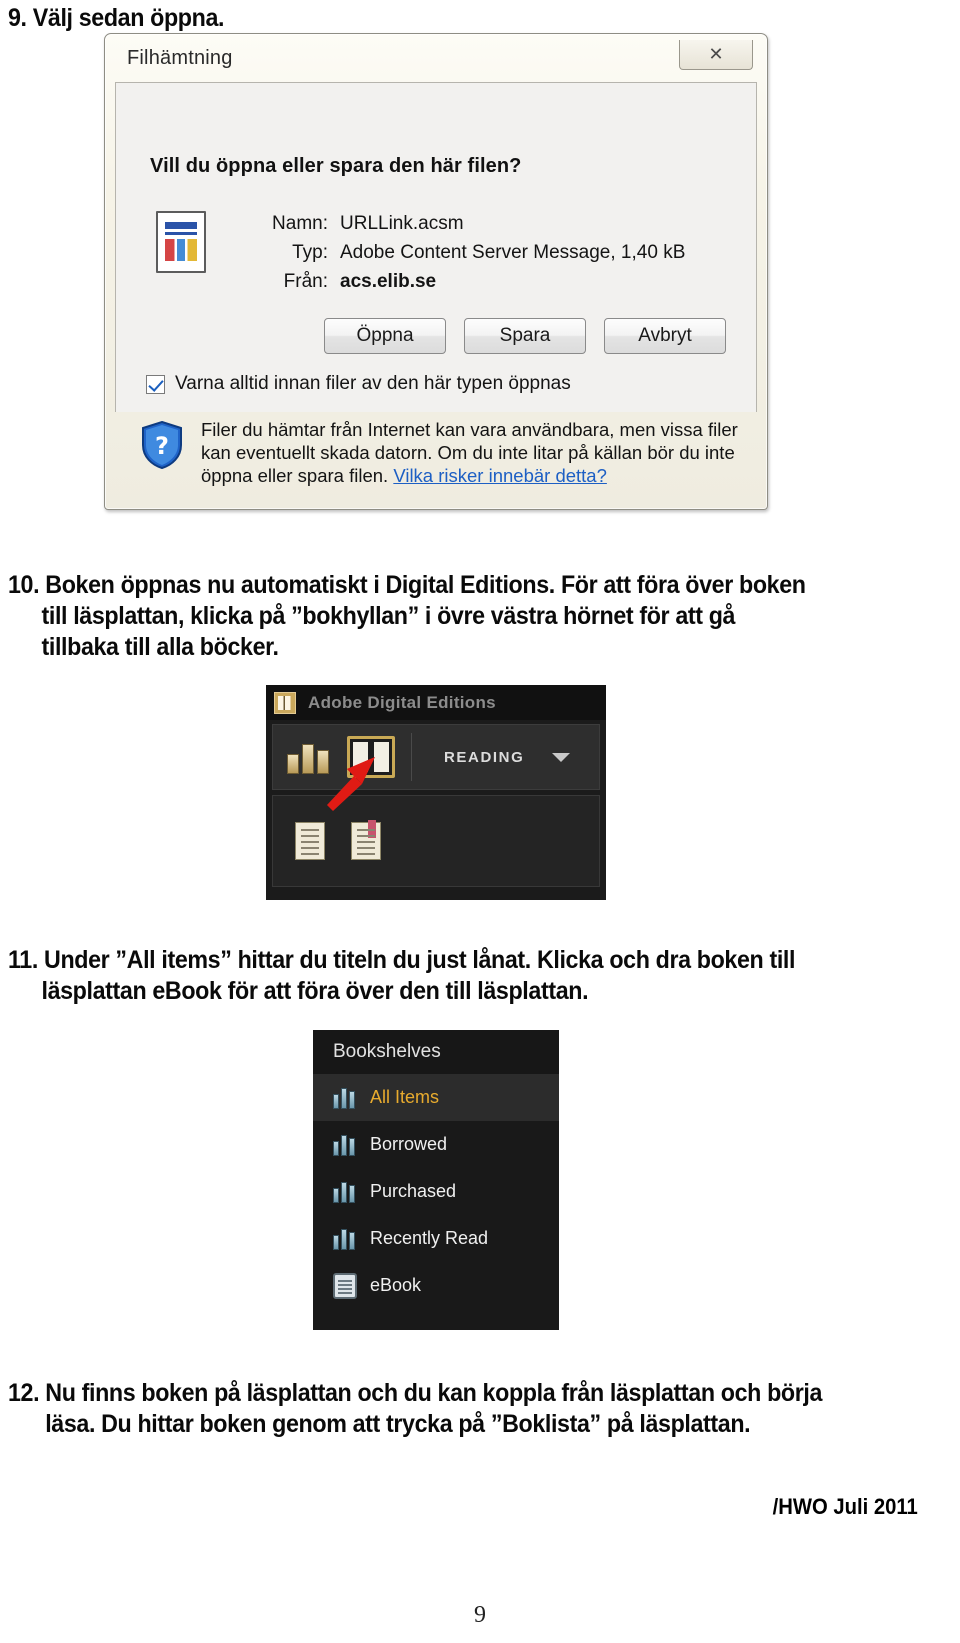 This screenshot has width=960, height=1643. What do you see at coordinates (409, 1144) in the screenshot?
I see `sidebar-item-label: Borrowed` at bounding box center [409, 1144].